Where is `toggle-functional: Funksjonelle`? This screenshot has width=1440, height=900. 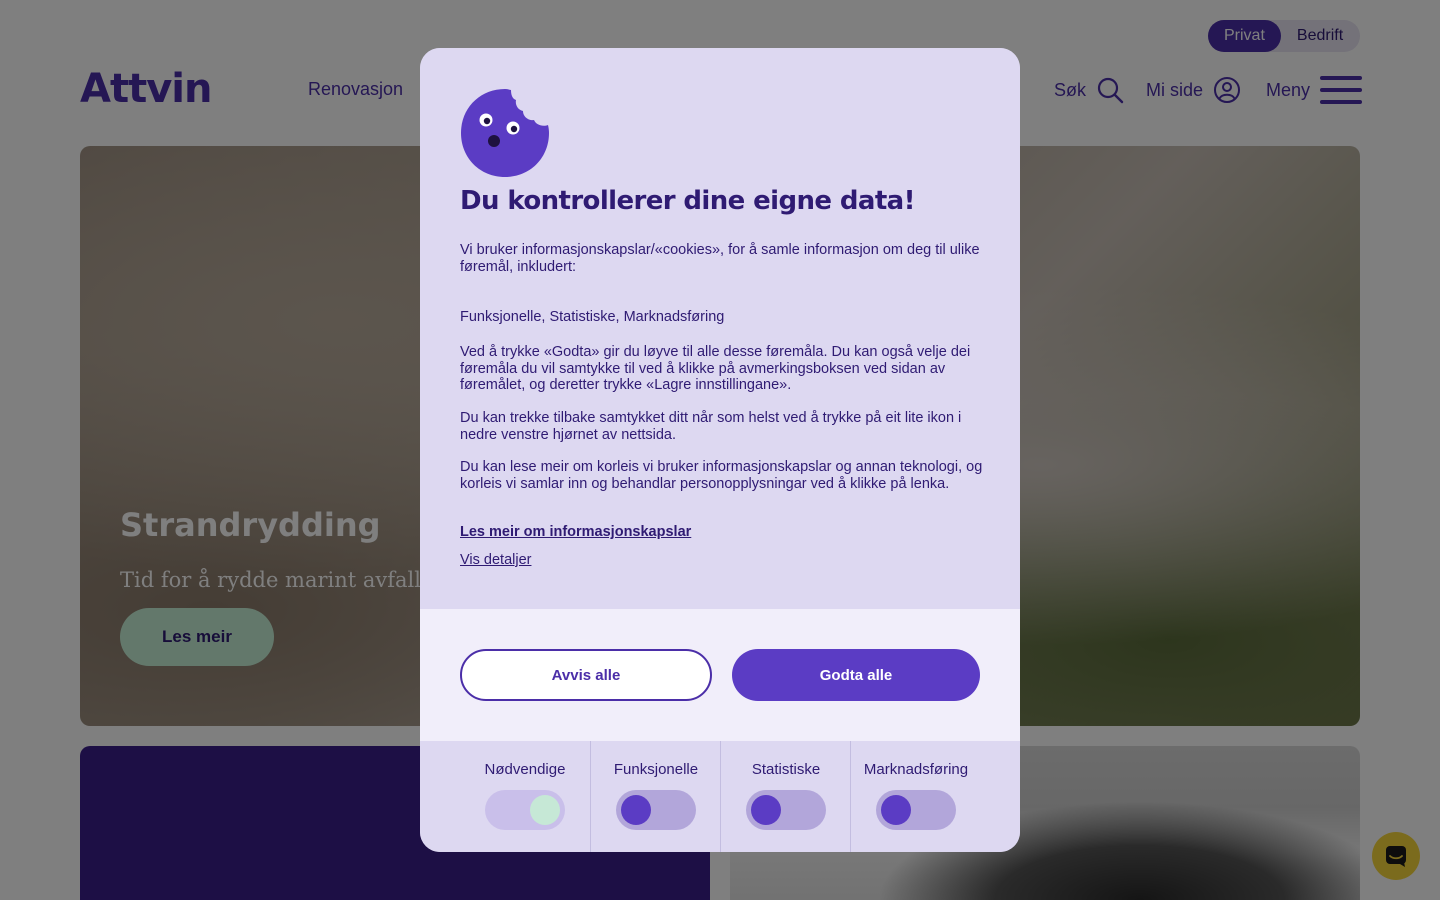 toggle-functional: Funksjonelle is located at coordinates (655, 796).